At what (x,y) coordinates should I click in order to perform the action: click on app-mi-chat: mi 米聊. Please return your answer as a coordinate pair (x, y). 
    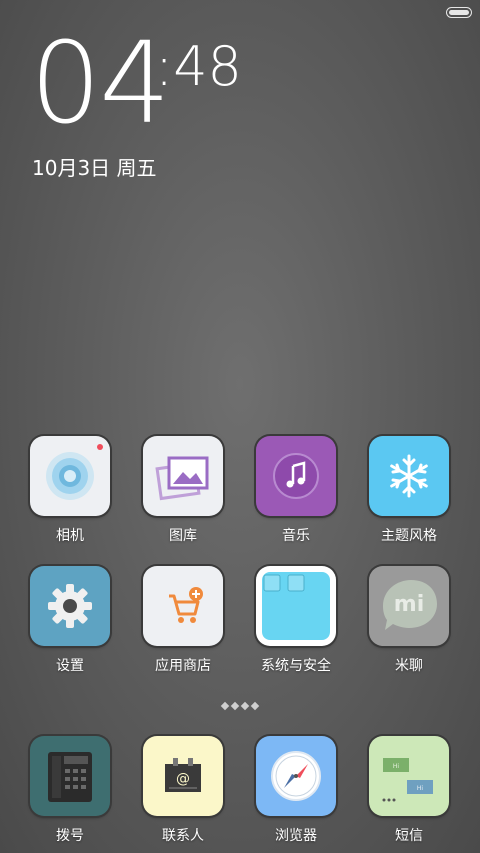
    Looking at the image, I should click on (409, 620).